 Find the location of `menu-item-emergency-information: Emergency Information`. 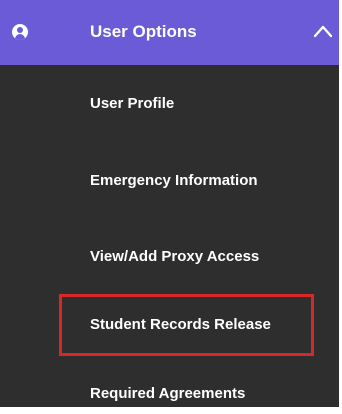

menu-item-emergency-information: Emergency Information is located at coordinates (169, 181).